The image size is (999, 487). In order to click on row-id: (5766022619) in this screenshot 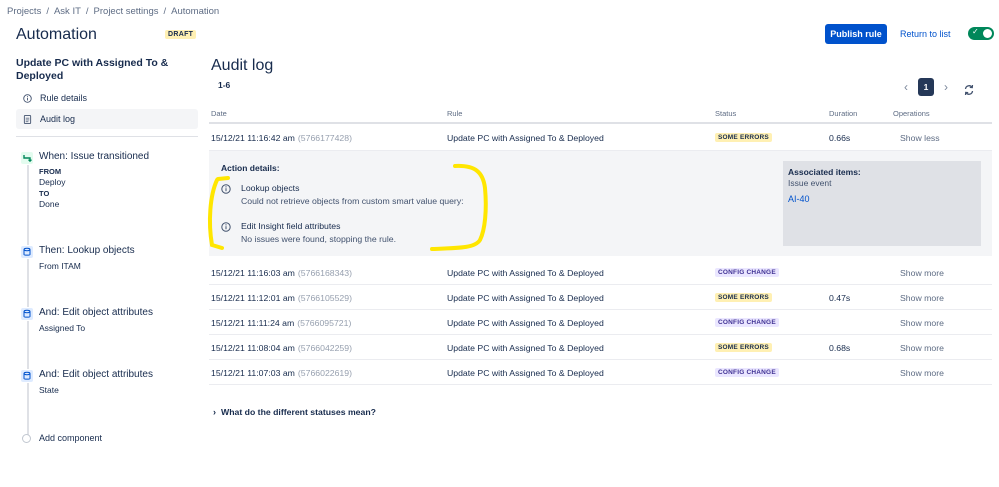, I will do `click(324, 372)`.